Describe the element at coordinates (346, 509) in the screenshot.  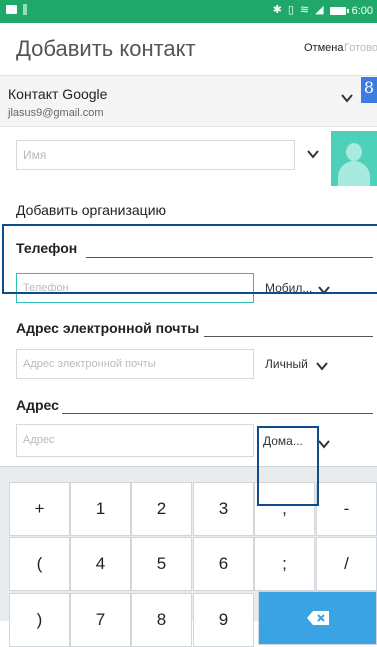
I see `key-minus: -` at that location.